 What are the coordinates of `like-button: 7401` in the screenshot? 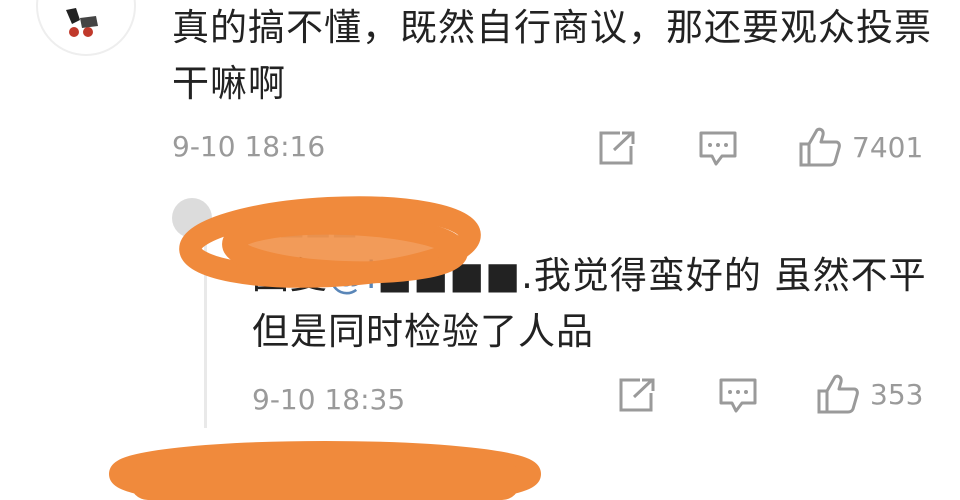 It's located at (860, 147).